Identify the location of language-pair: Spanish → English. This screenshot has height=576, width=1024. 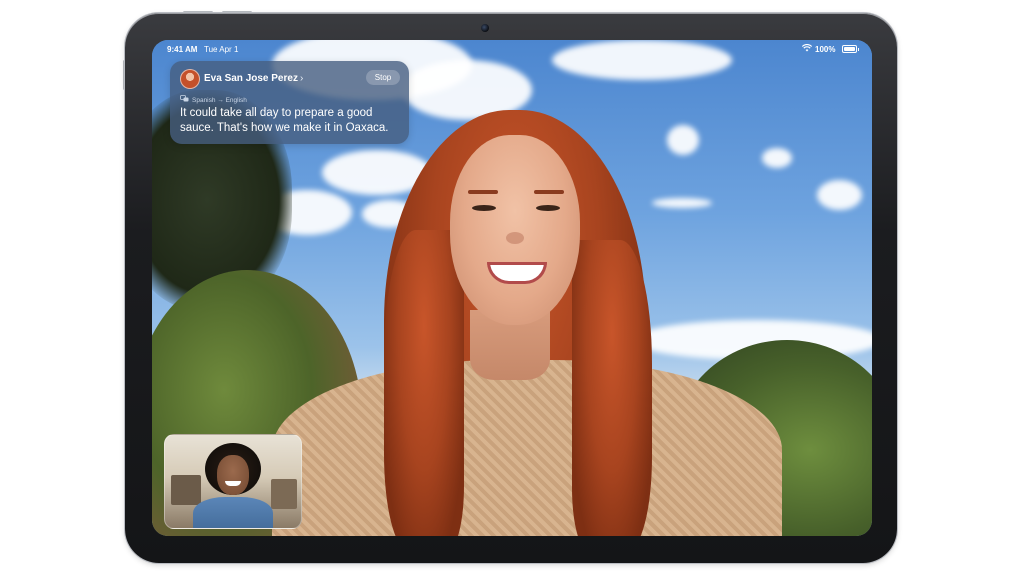
(213, 99).